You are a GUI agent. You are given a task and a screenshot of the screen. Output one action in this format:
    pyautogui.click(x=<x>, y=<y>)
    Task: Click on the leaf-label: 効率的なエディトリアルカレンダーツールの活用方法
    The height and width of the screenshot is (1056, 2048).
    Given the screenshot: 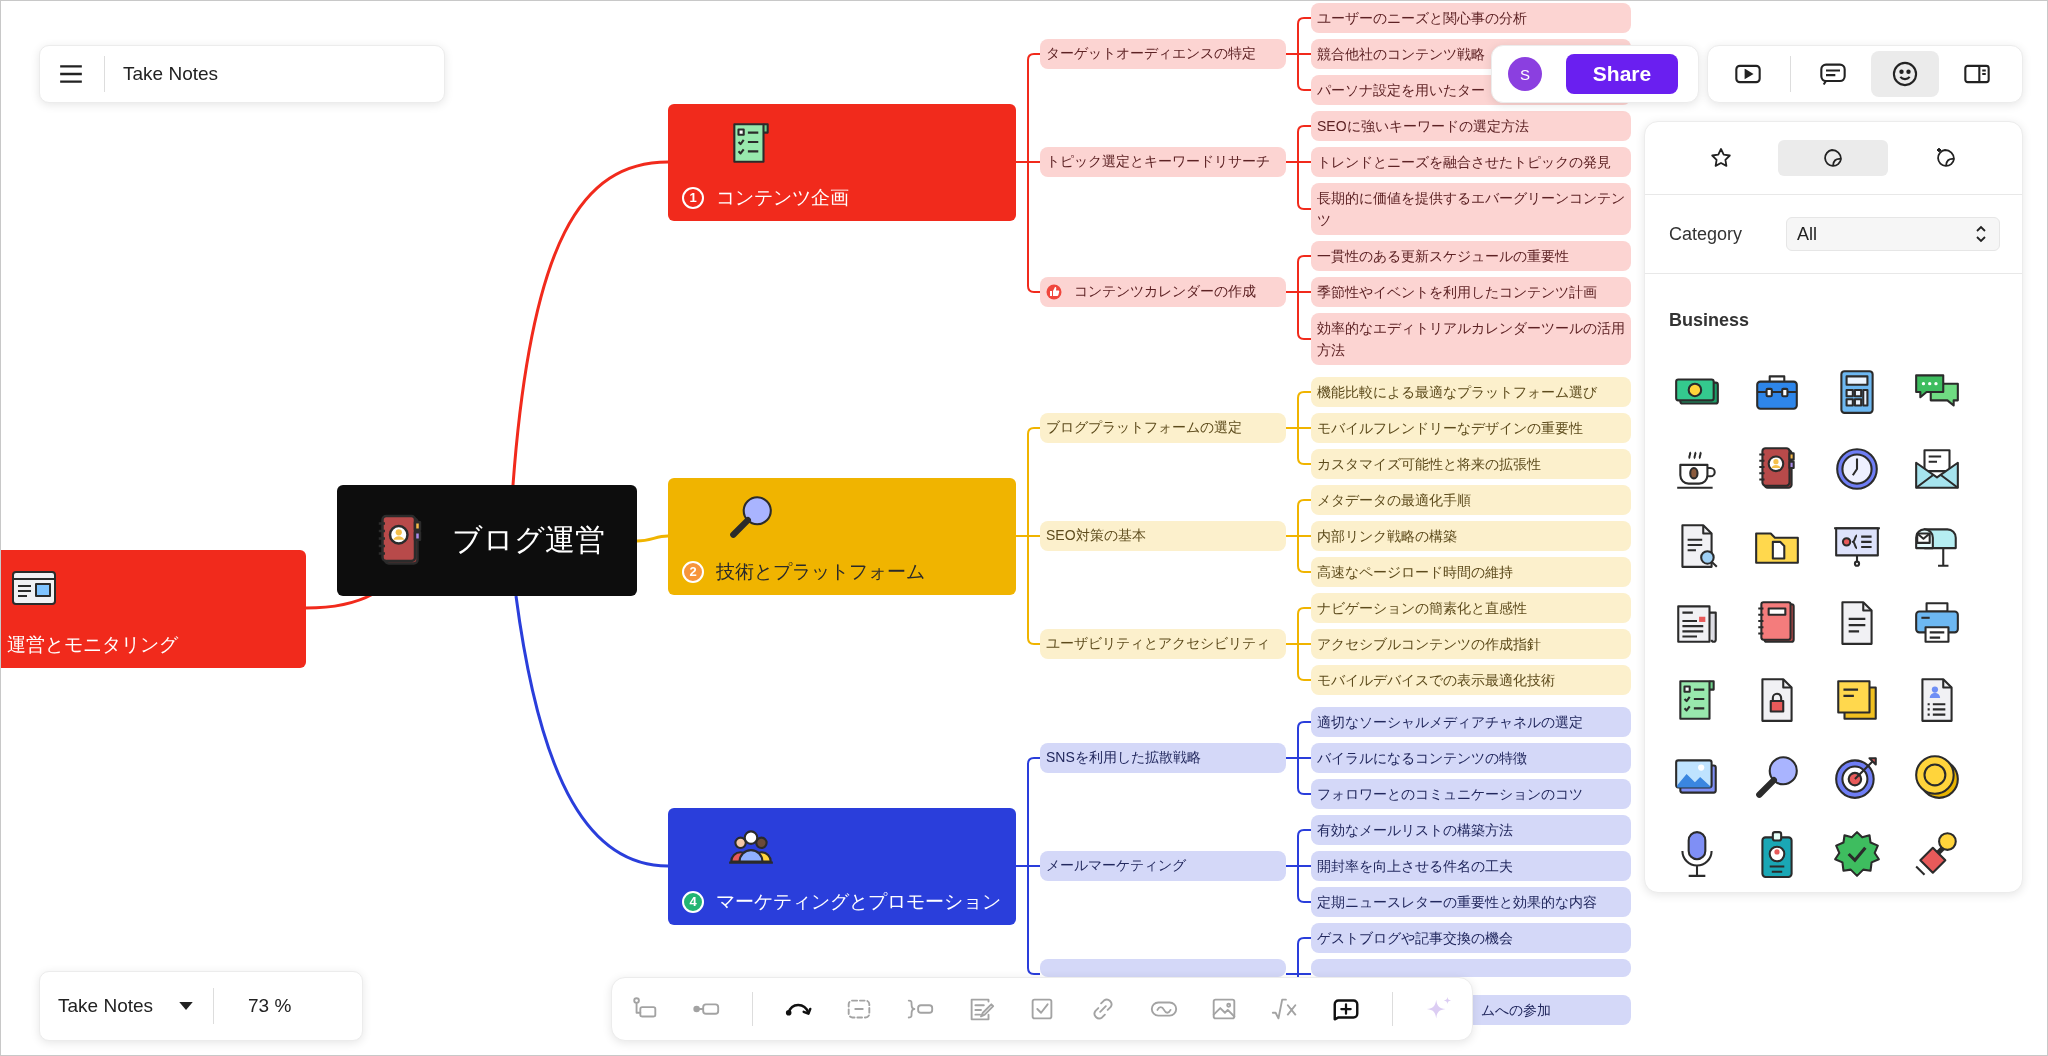 What is the action you would take?
    pyautogui.click(x=1471, y=339)
    